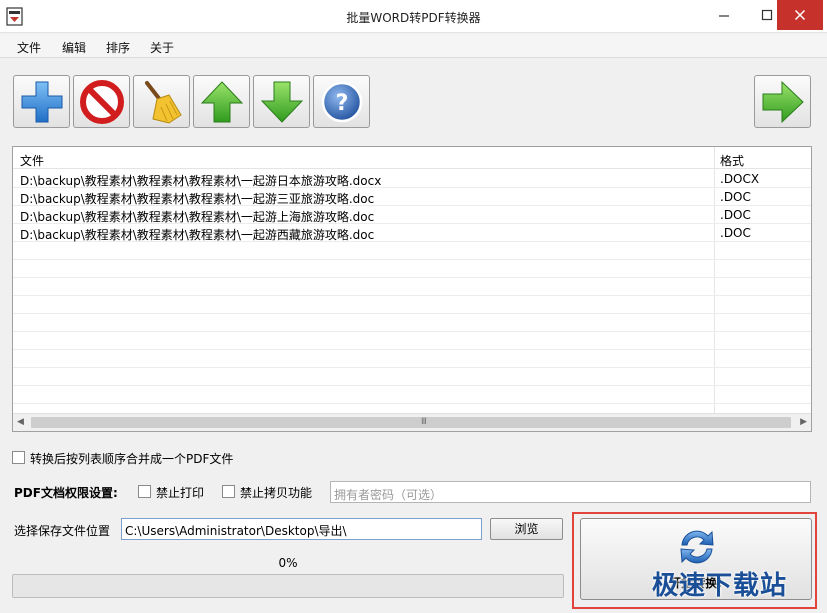 The image size is (827, 613). What do you see at coordinates (697, 547) in the screenshot?
I see `refresh-icon` at bounding box center [697, 547].